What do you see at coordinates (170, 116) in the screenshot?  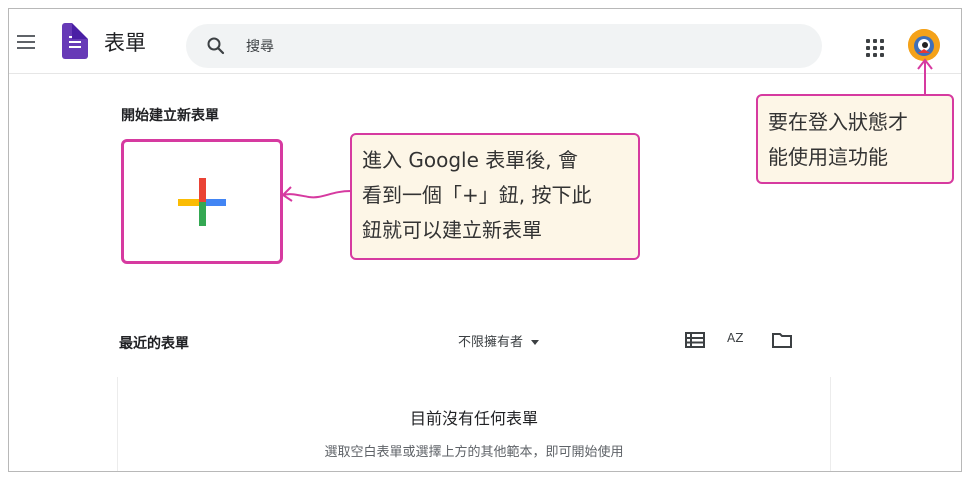 I see `start-new-form-title: 開始建立新表單` at bounding box center [170, 116].